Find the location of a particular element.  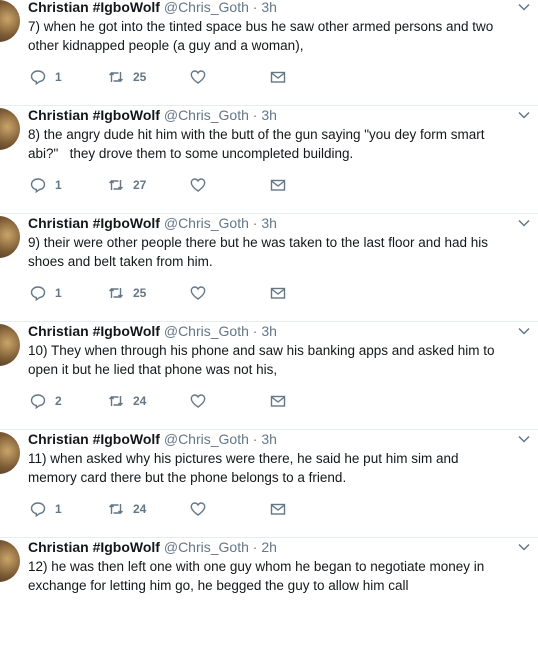

retweet-count: 27 is located at coordinates (140, 185).